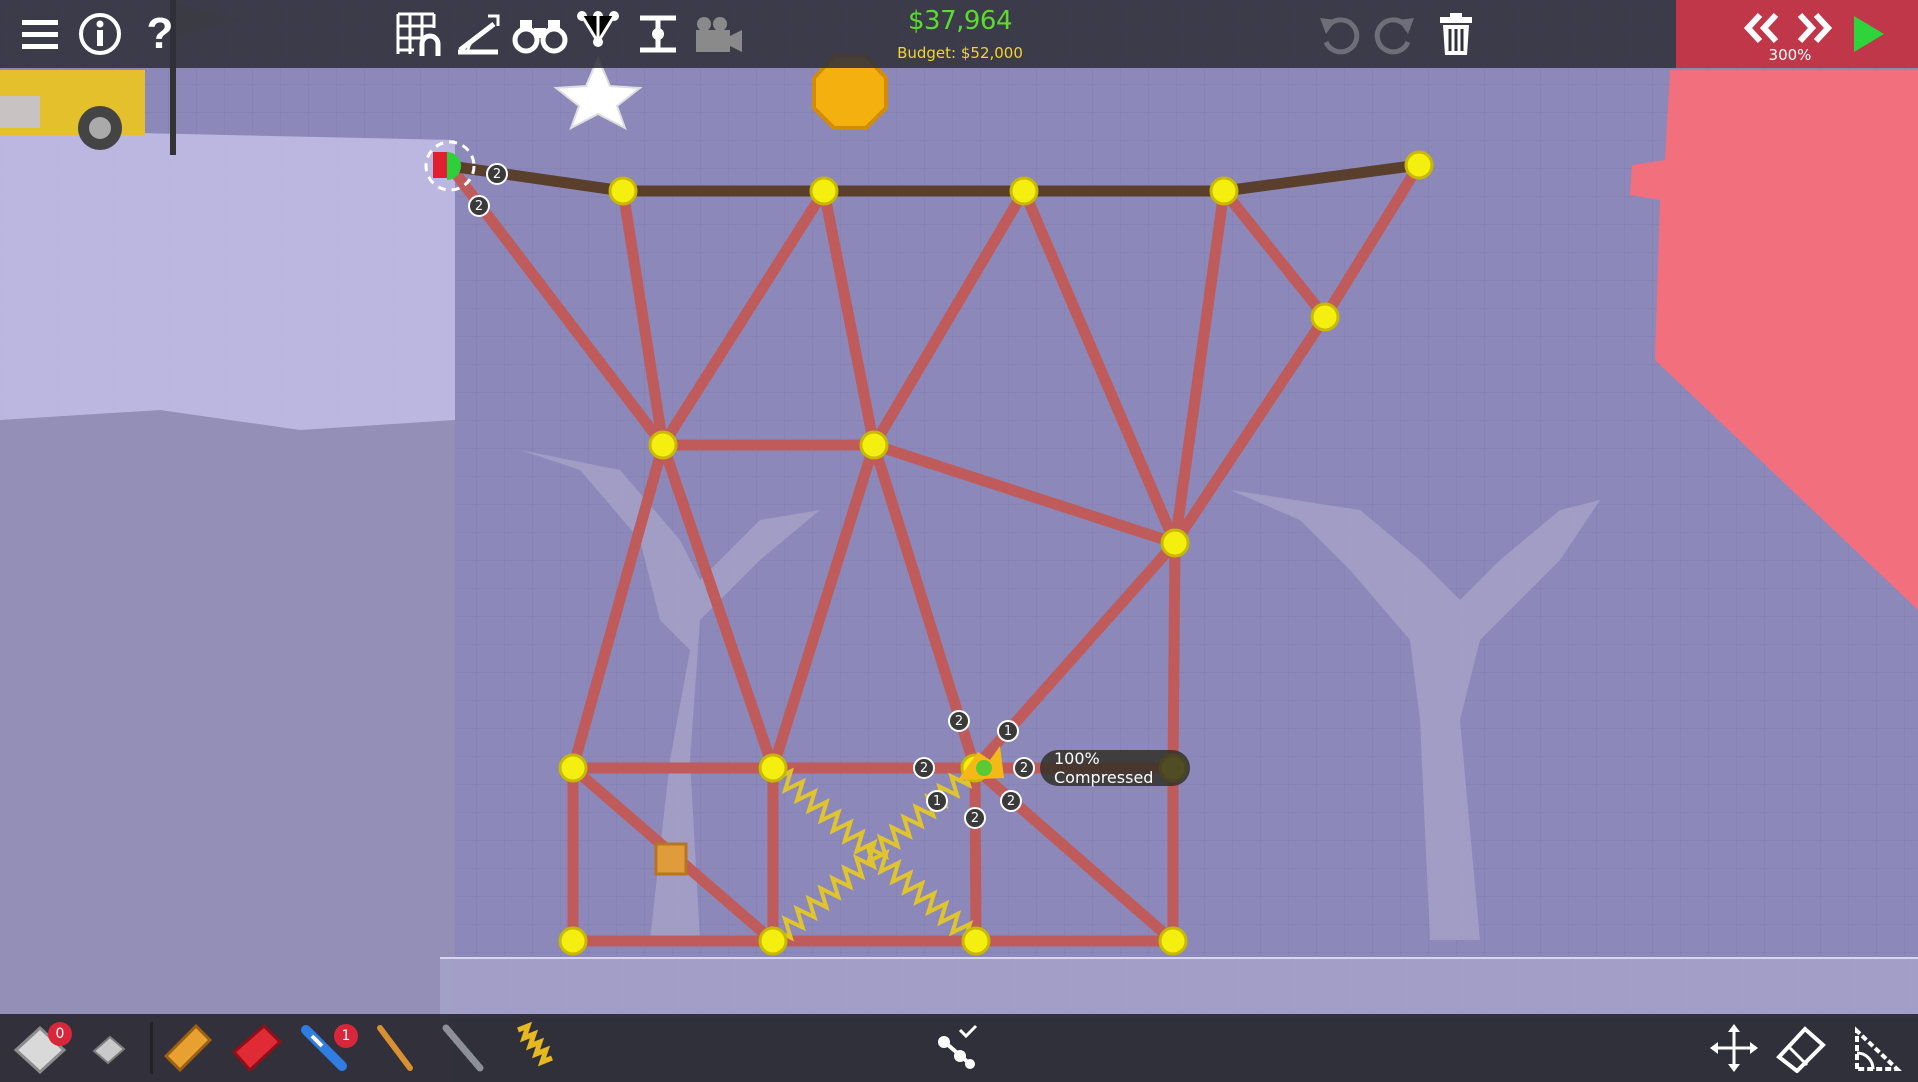 The height and width of the screenshot is (1082, 1918). I want to click on info-icon, so click(100, 34).